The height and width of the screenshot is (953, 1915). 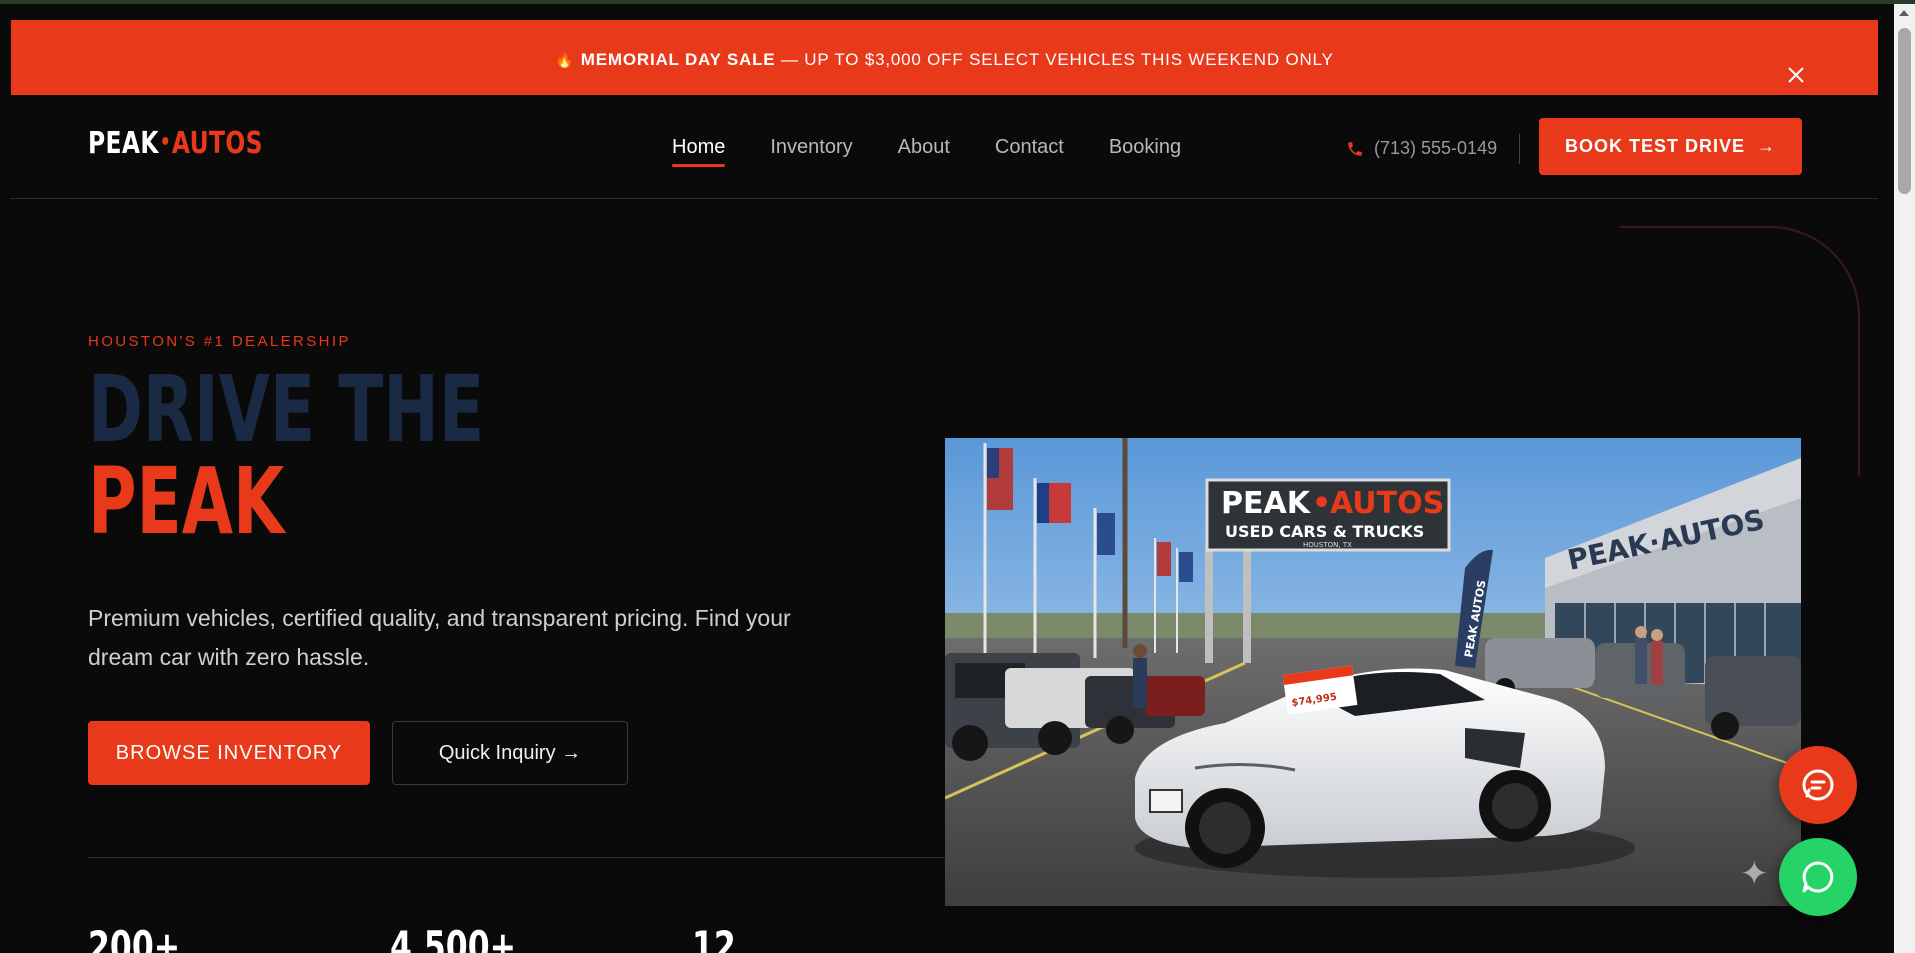 I want to click on hero-divider, so click(x=522, y=857).